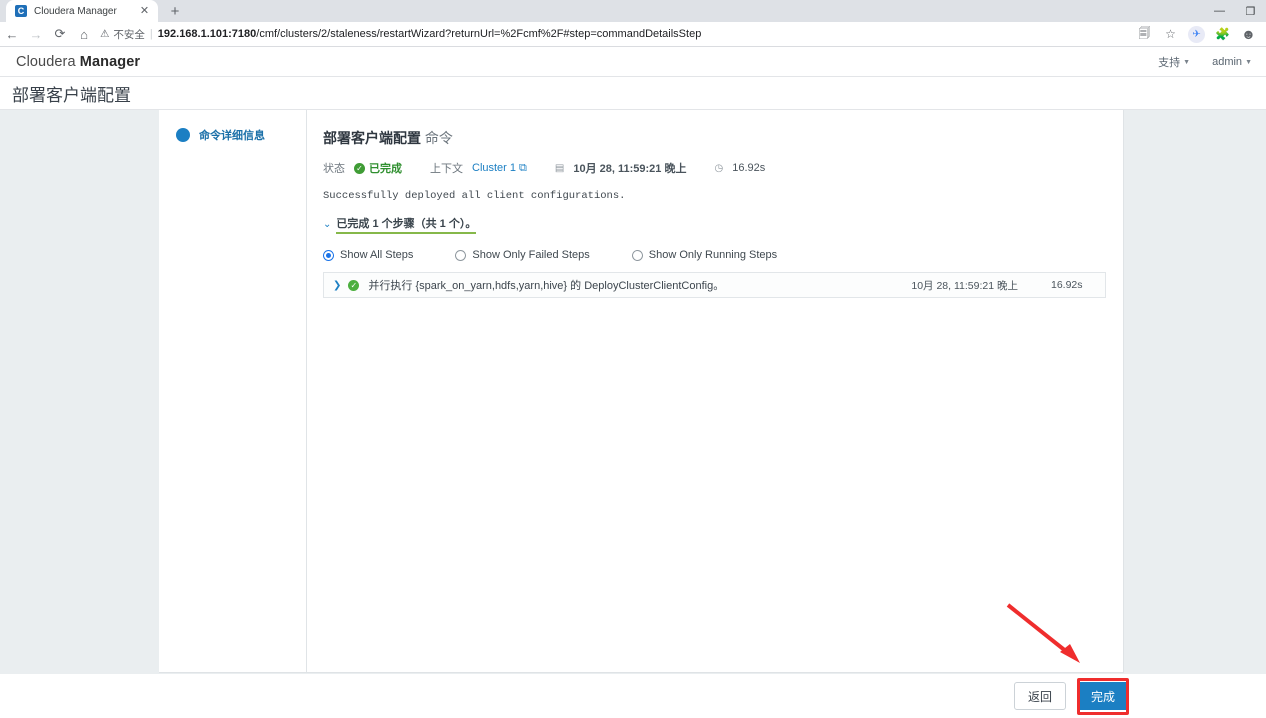  Describe the element at coordinates (633, 11) in the screenshot. I see `browser-tab-strip: C Cloudera Manager ✕ + — ❐` at that location.